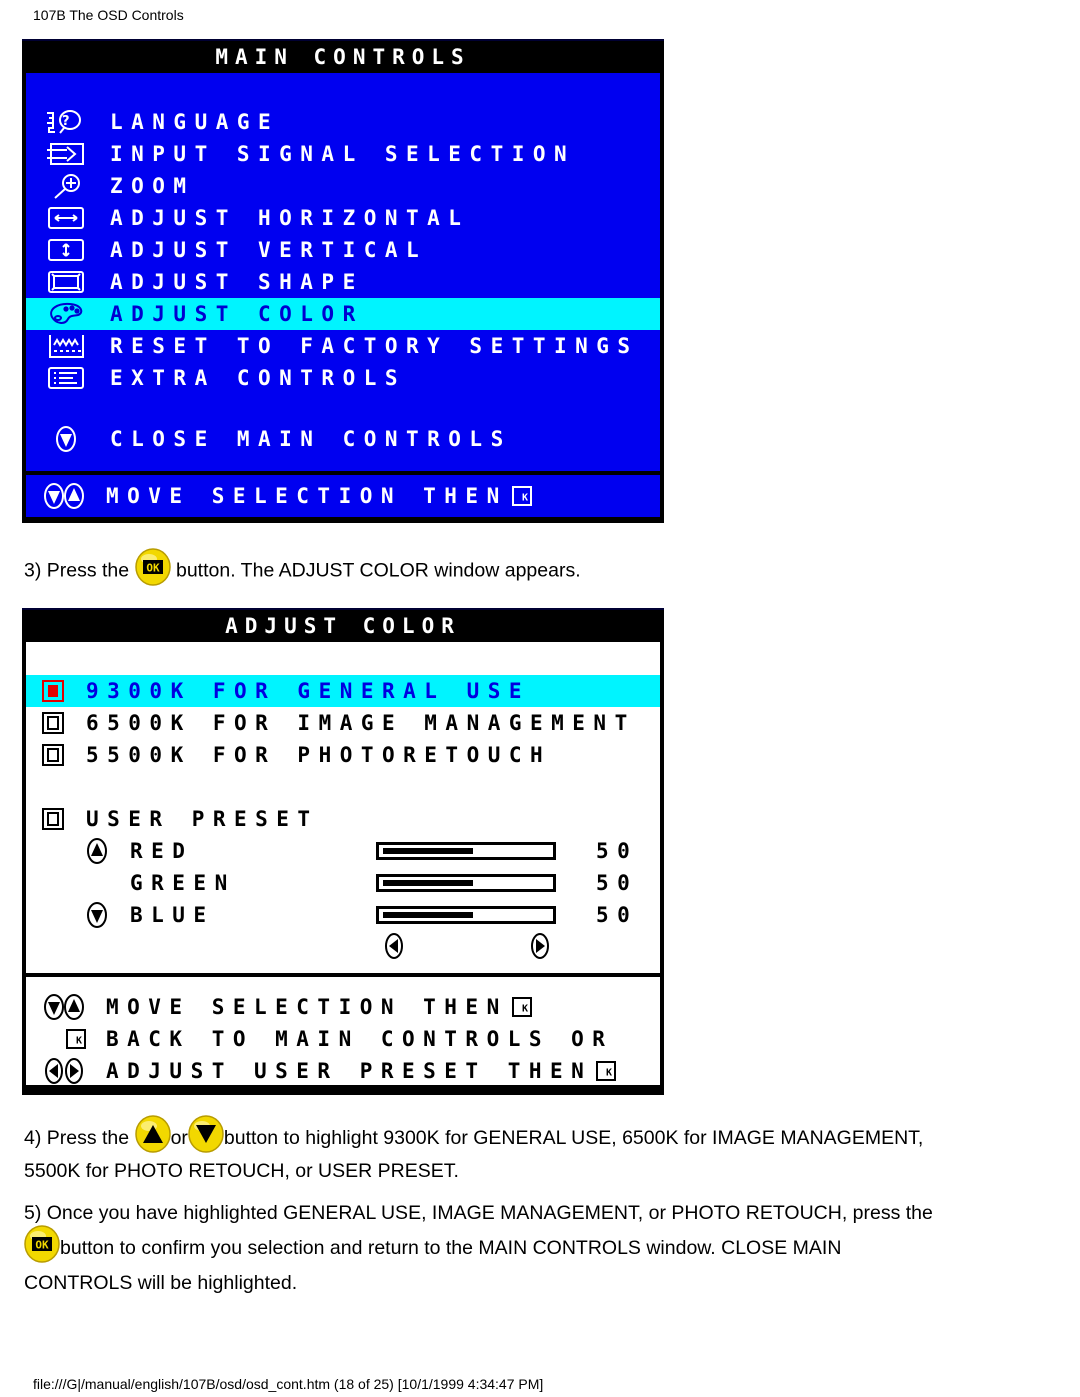 The image size is (1080, 1397). Describe the element at coordinates (311, 439) in the screenshot. I see `close-label: CLOSE MAIN CONTROLS` at that location.